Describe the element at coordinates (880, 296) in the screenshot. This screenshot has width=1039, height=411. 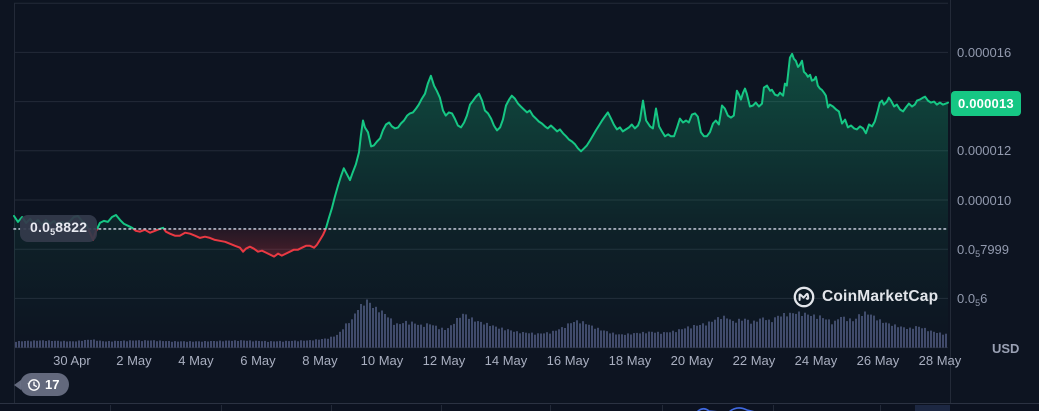
I see `watermark-brand-text: CoinMarketCap` at that location.